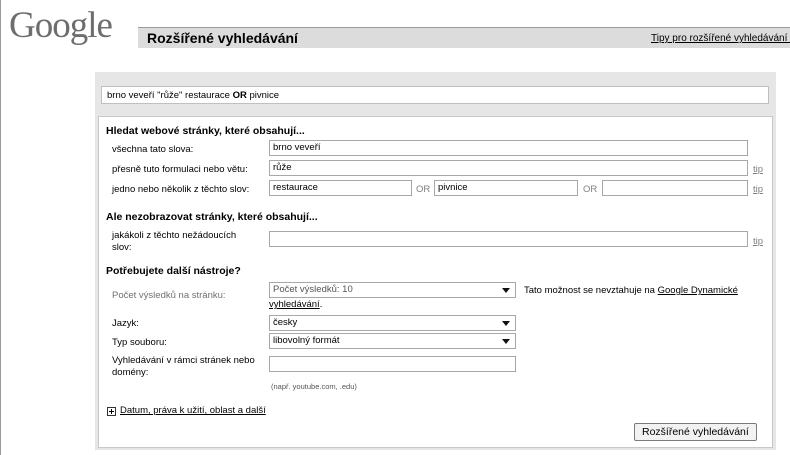 This screenshot has height=455, width=790. I want to click on exact-phrase-label: přesně tuto formulaci nebo větu:, so click(180, 169).